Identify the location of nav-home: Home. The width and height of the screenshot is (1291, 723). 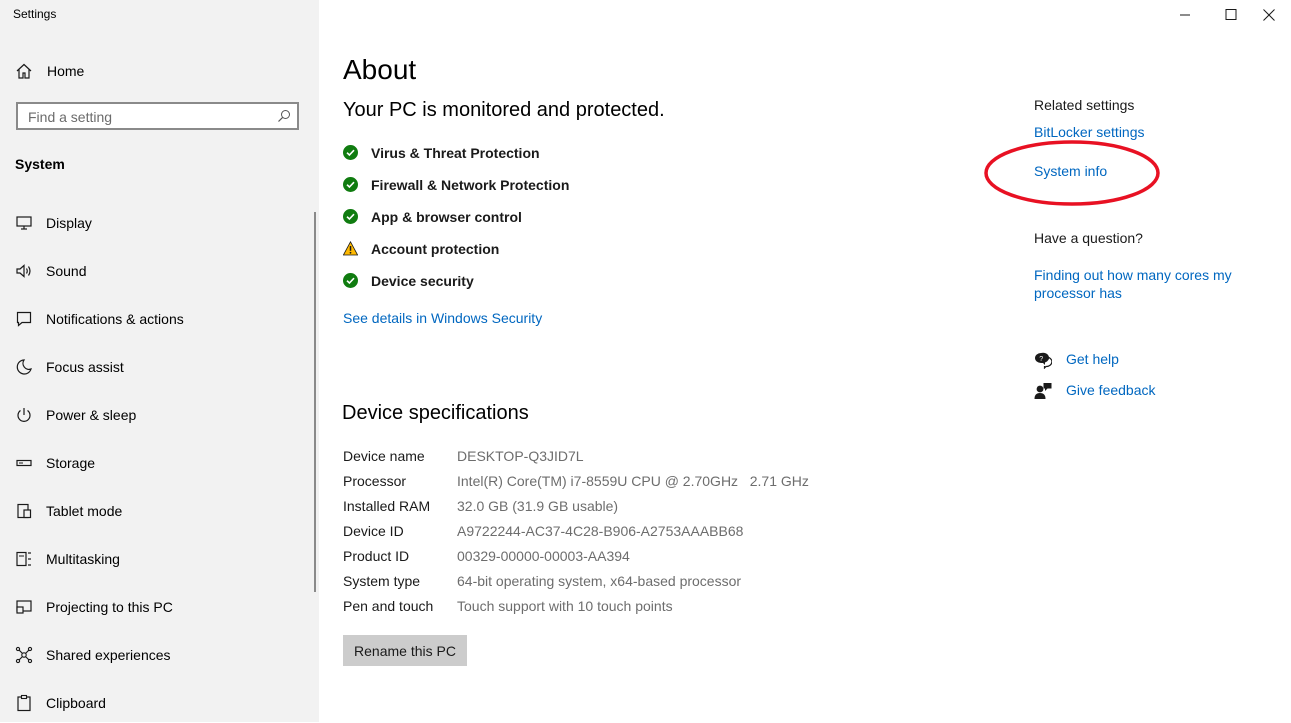
(159, 71).